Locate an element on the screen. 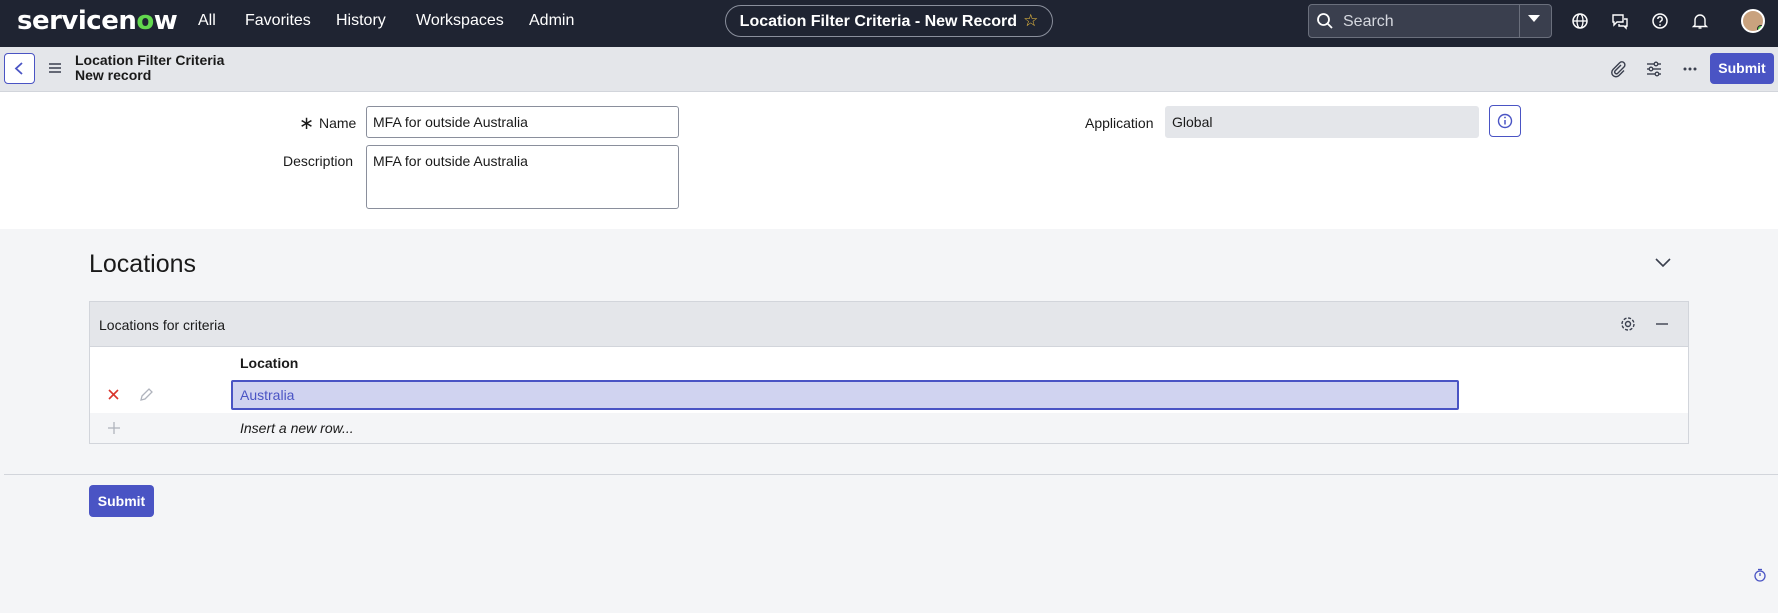 This screenshot has width=1778, height=613. related-list-header: Locations for criteria is located at coordinates (889, 324).